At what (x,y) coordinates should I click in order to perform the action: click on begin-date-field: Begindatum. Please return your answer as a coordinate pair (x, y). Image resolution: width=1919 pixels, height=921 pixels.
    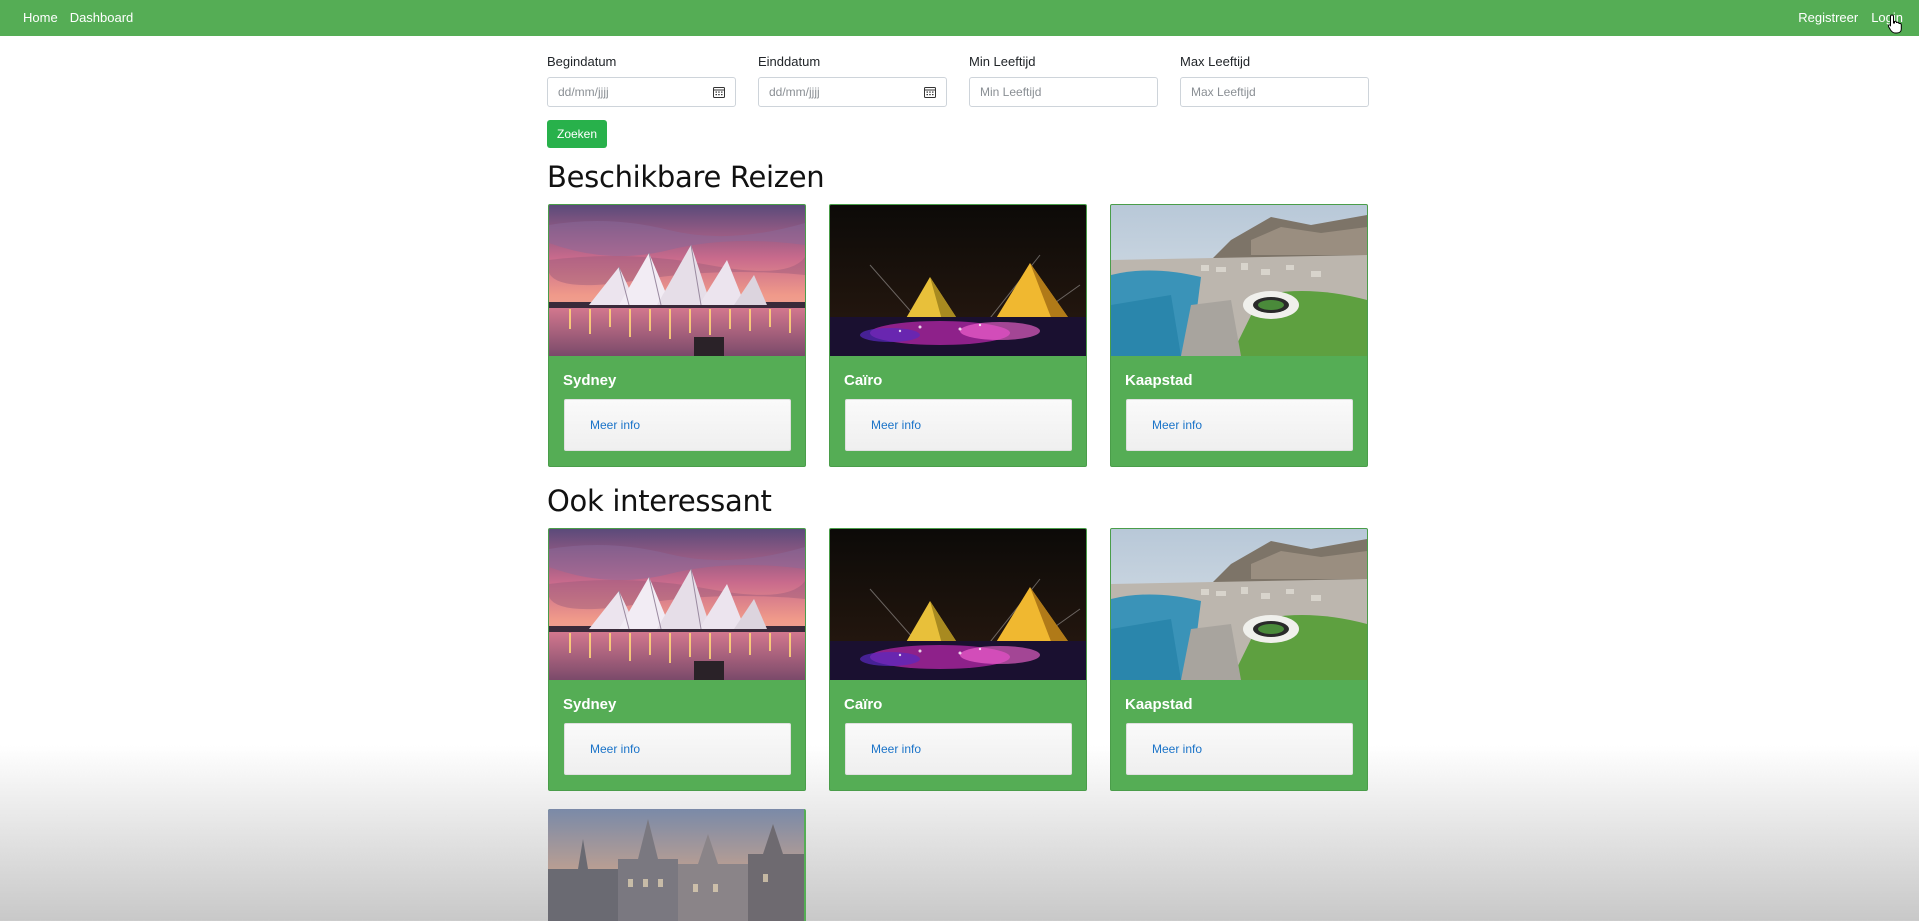
    Looking at the image, I should click on (641, 80).